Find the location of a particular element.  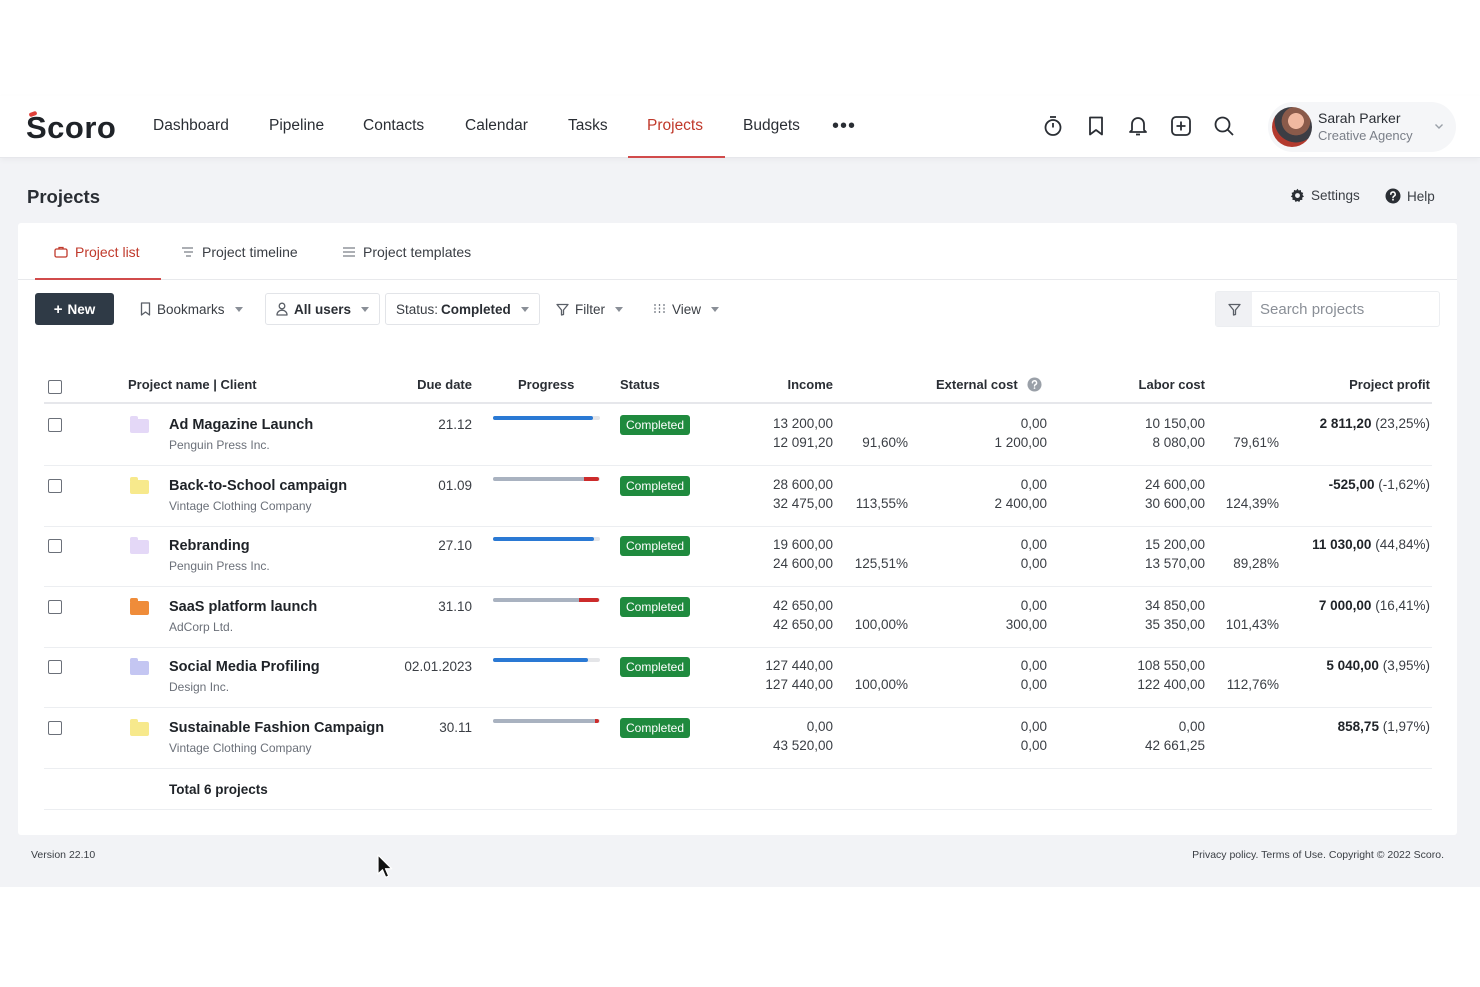

project-name: Sustainable Fashion Campaign is located at coordinates (276, 728).